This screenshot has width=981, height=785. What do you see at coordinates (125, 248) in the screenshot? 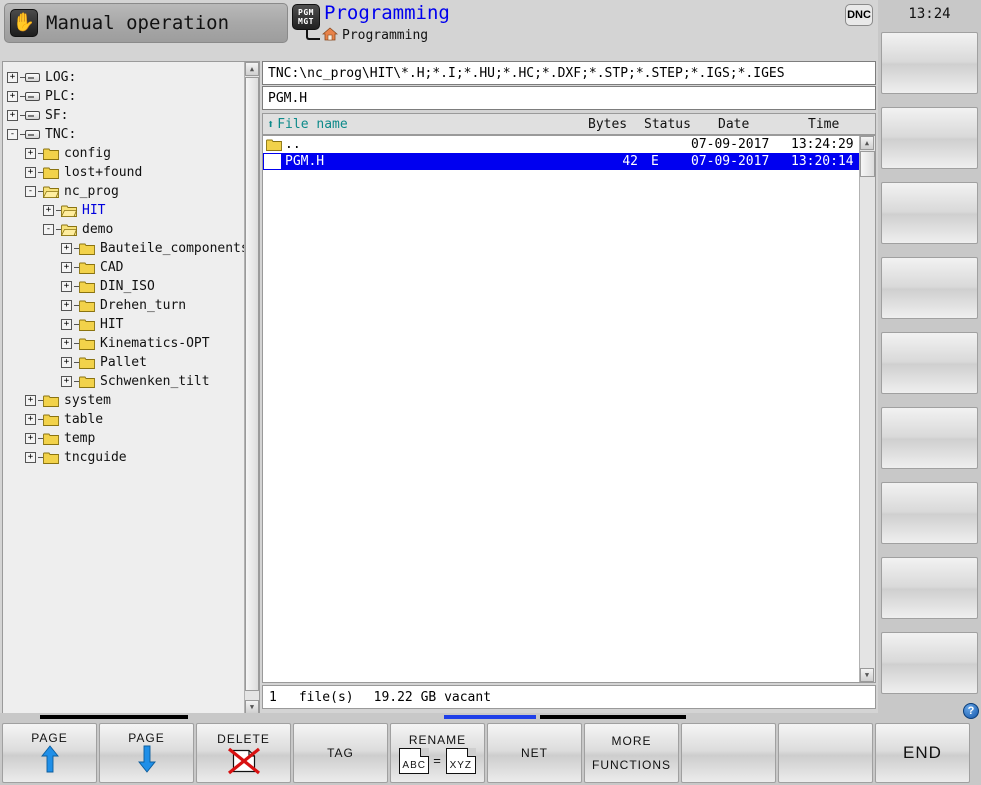
I see `tree-item-bauteile-components: + Bauteile_components` at bounding box center [125, 248].